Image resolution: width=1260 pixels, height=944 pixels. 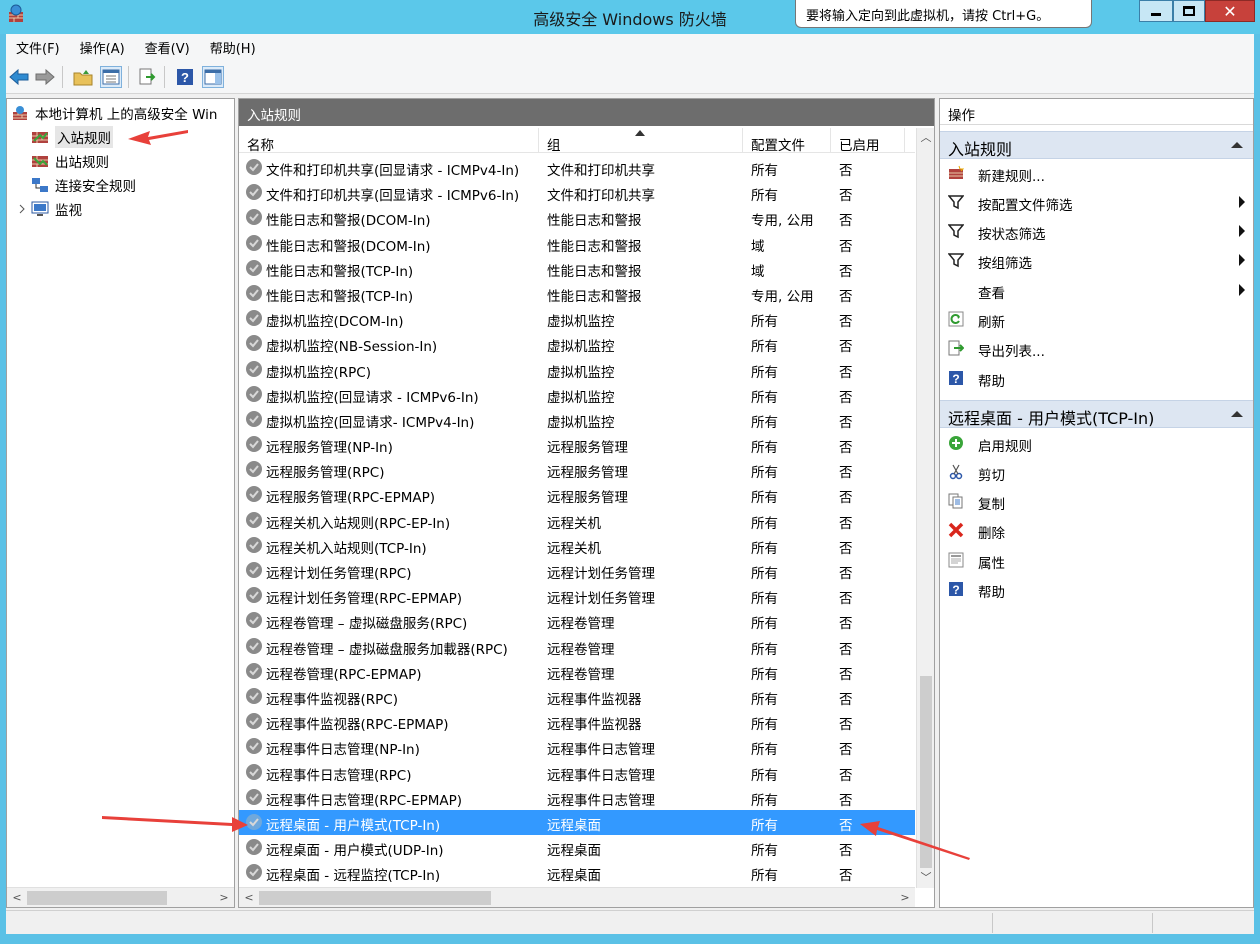 I want to click on scroll-up-icon: ︿, so click(x=926, y=138).